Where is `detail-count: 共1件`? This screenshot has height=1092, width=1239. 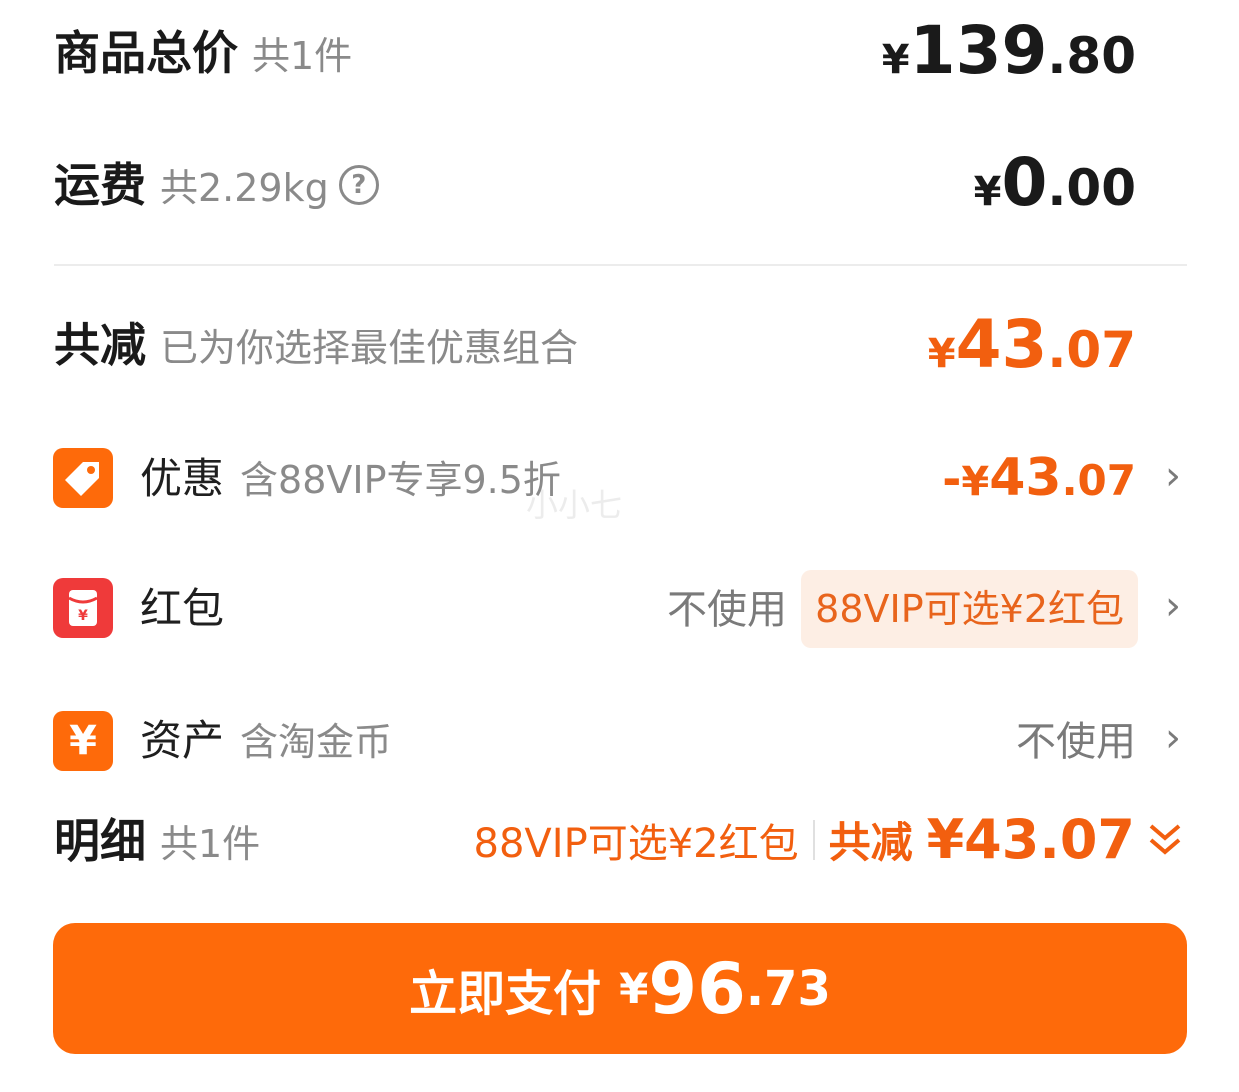 detail-count: 共1件 is located at coordinates (210, 844).